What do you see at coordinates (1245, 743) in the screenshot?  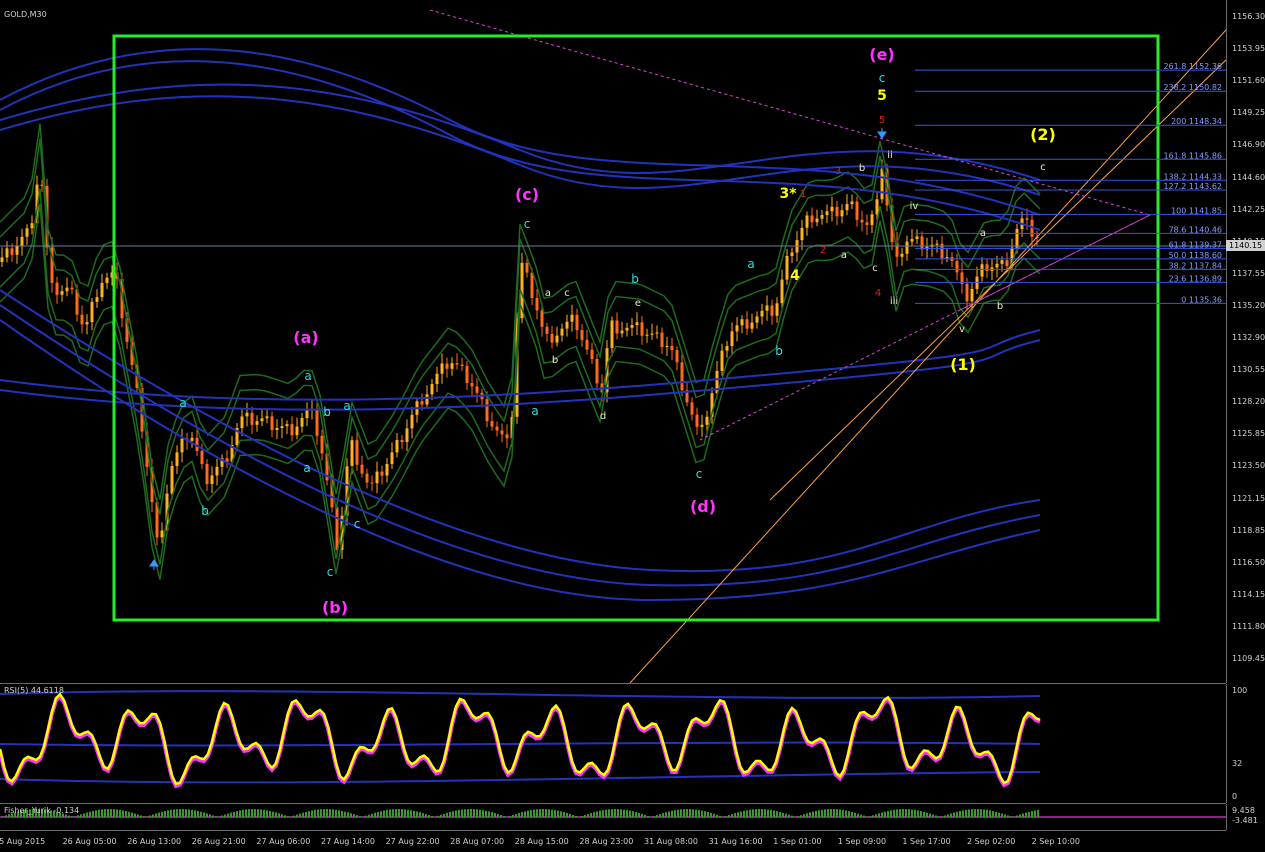 I see `rsi-axis: 100320` at bounding box center [1245, 743].